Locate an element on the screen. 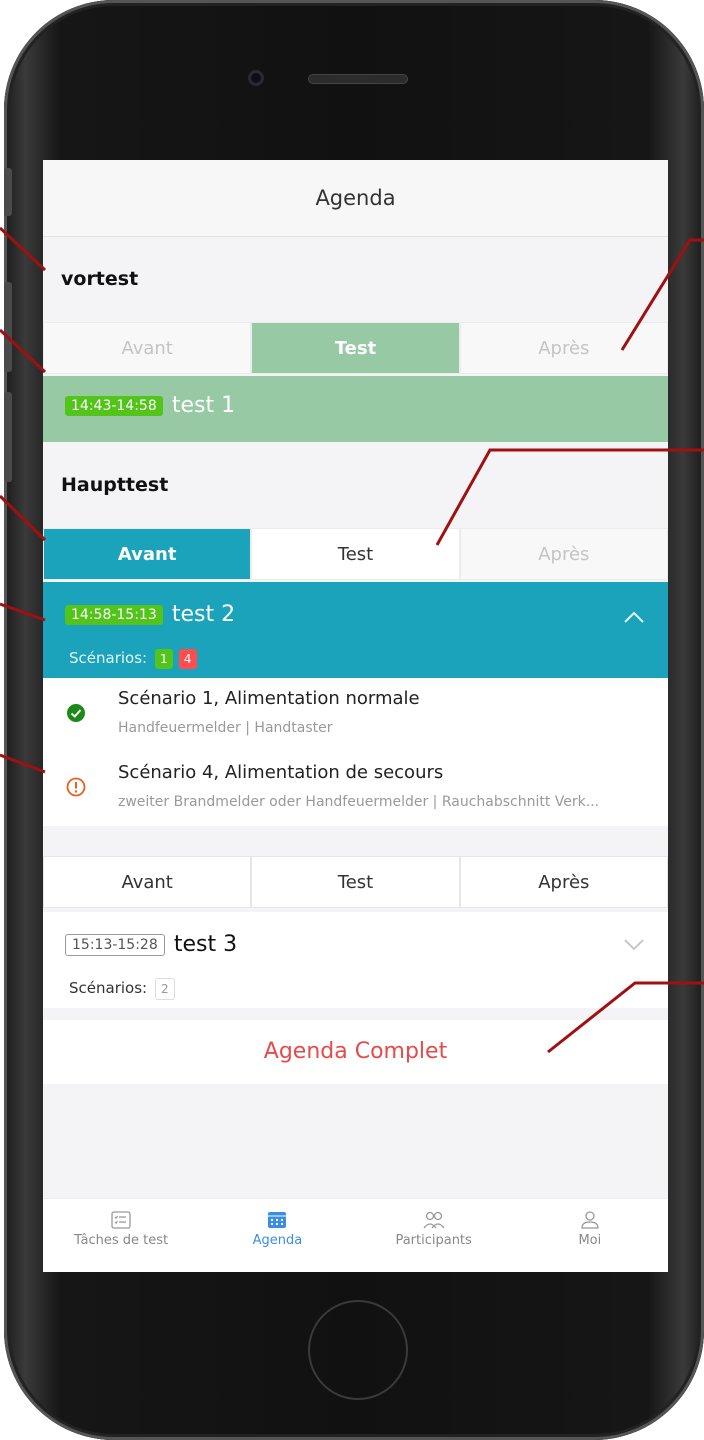  bottom-tab-bar: Tâches de test Agenda Participants Moi is located at coordinates (355, 1235).